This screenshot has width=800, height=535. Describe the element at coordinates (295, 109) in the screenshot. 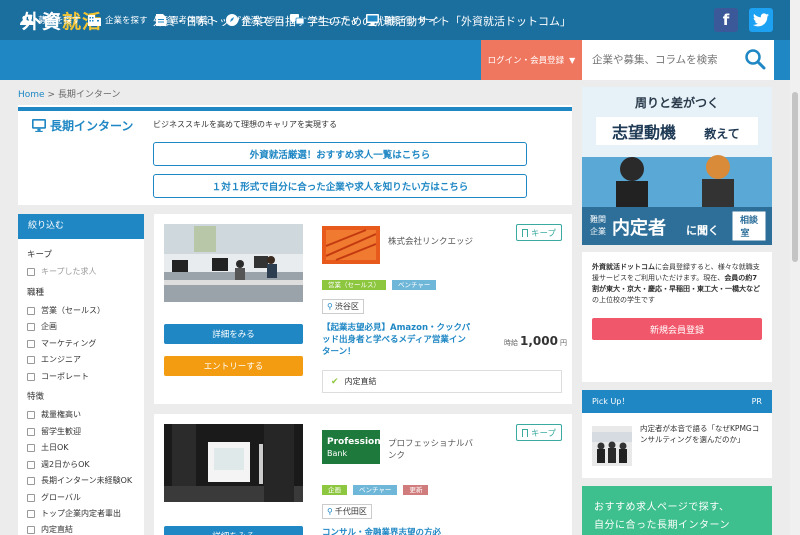

I see `title-accent-bar` at that location.